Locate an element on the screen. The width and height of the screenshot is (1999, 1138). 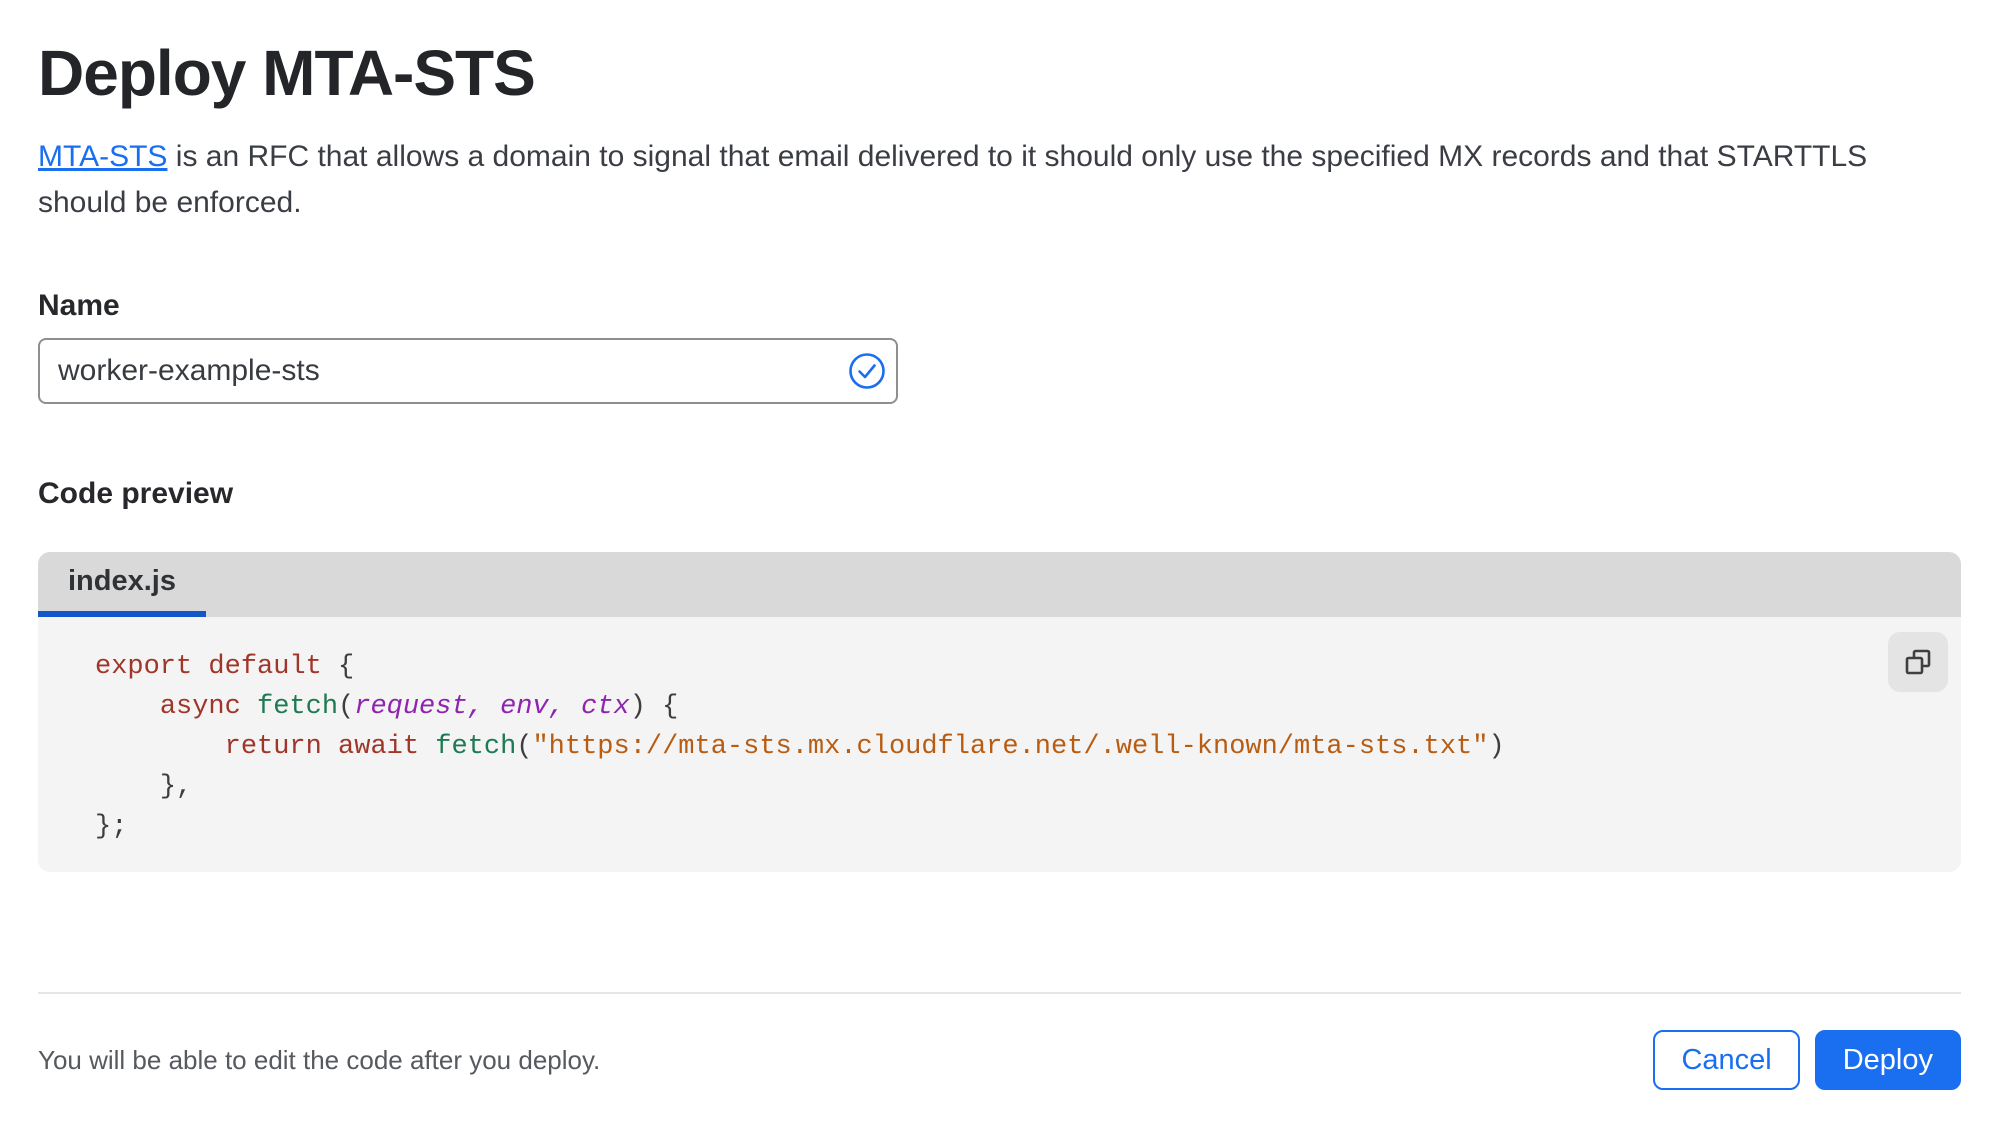
check-circle-icon is located at coordinates (867, 371).